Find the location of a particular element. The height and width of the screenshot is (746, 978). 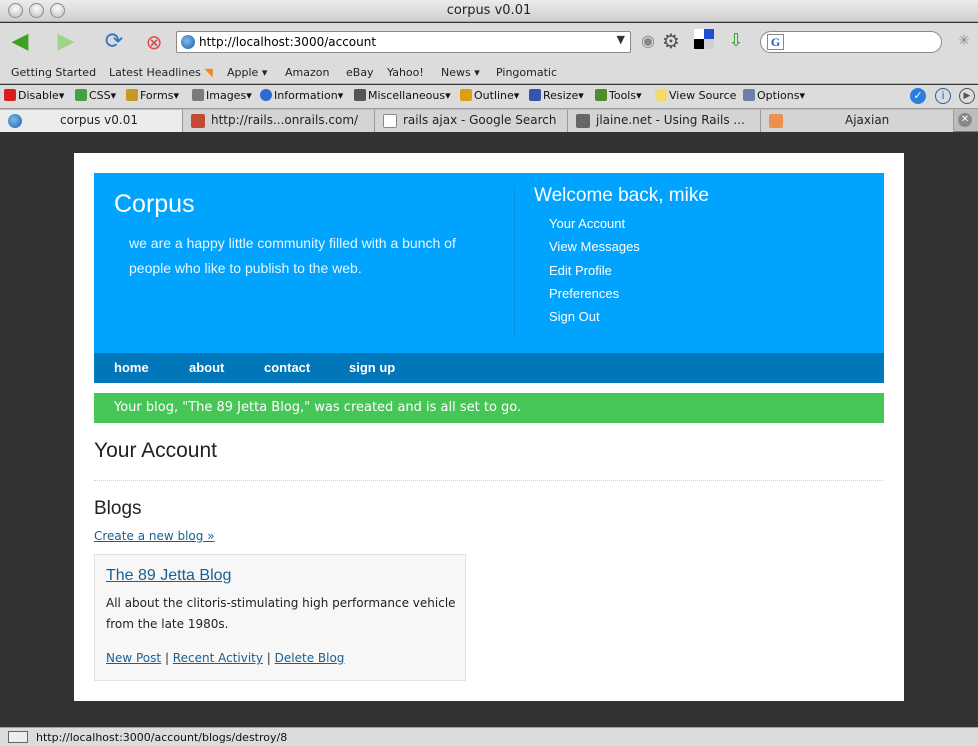

main-nav: home about contact sign up is located at coordinates (489, 368).